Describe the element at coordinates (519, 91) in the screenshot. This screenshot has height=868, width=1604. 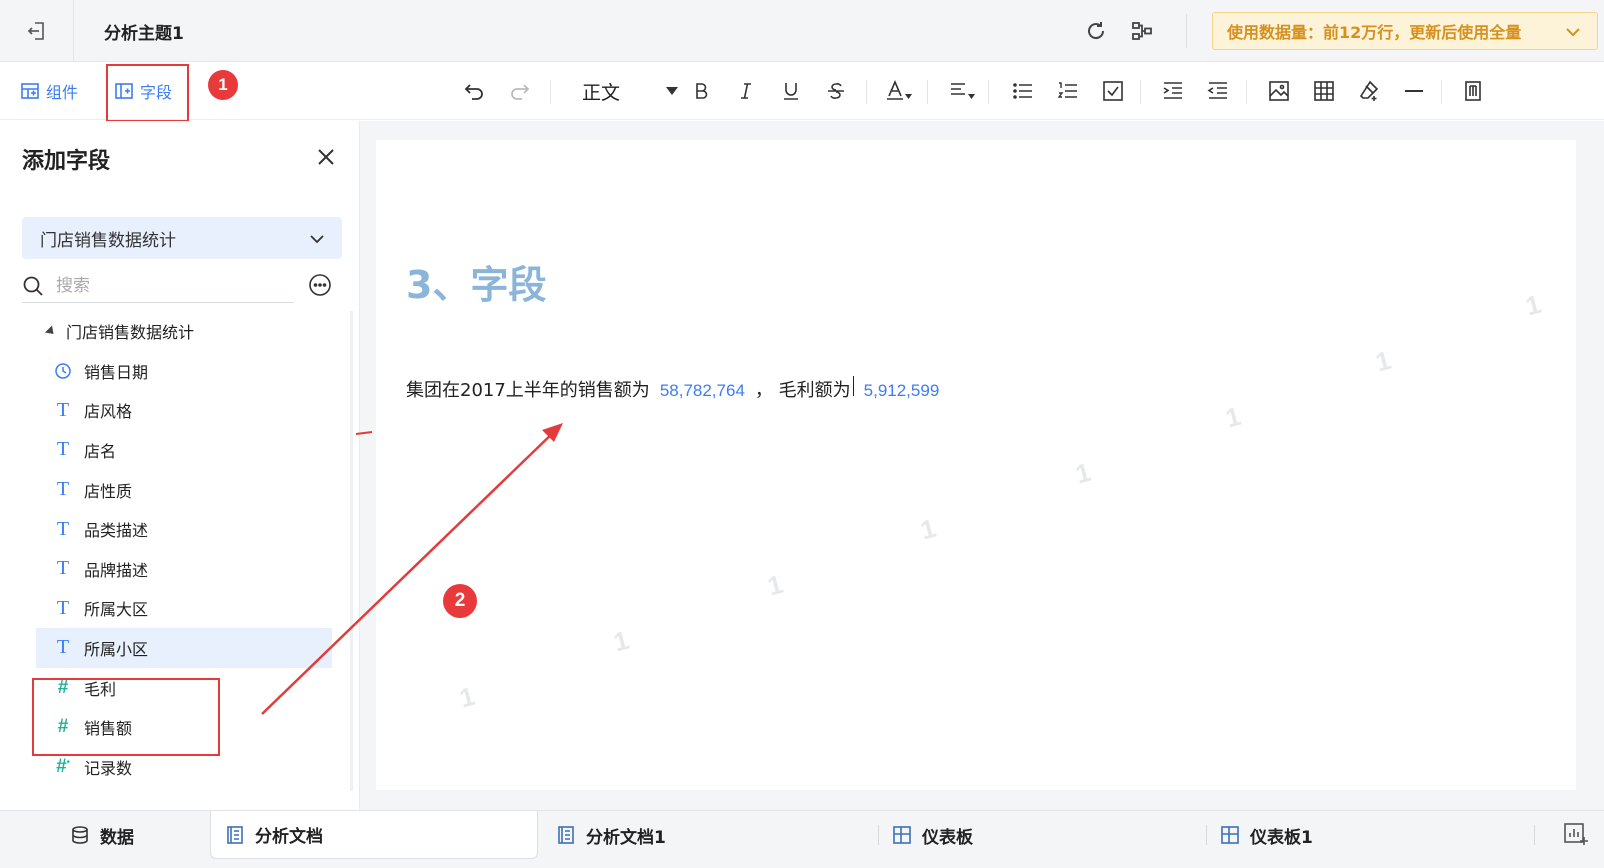
I see `redo-button` at that location.